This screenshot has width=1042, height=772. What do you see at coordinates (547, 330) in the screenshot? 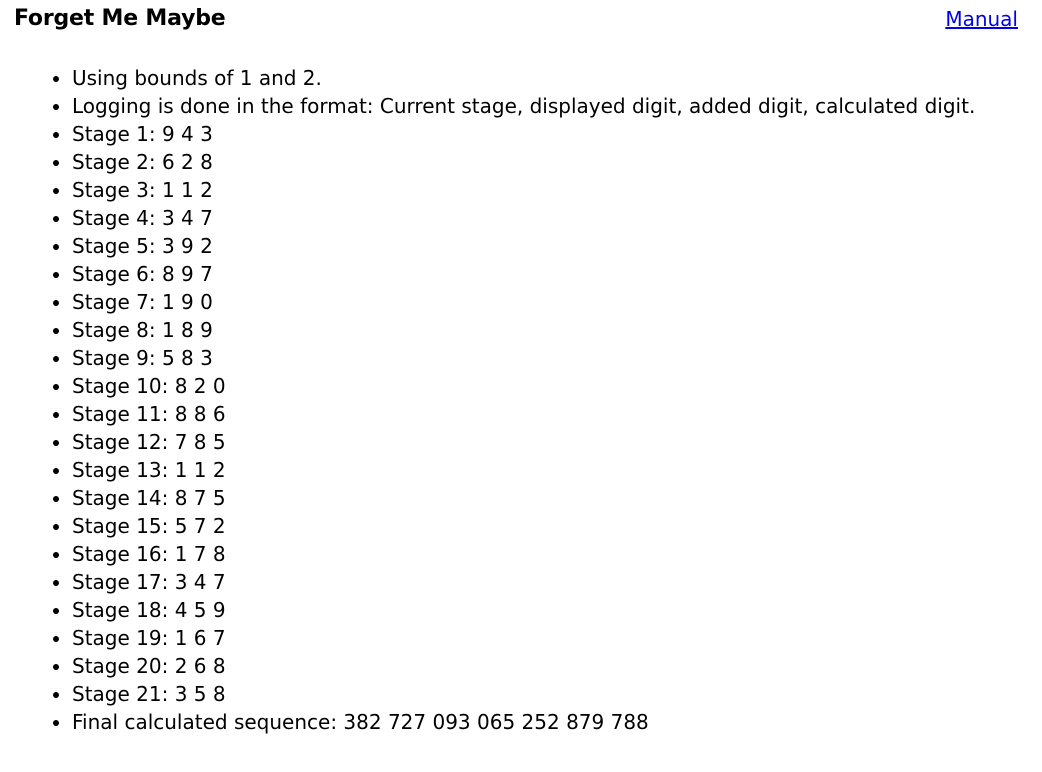
I see `log-item-stage-8: Stage 8: 1 8 9` at bounding box center [547, 330].